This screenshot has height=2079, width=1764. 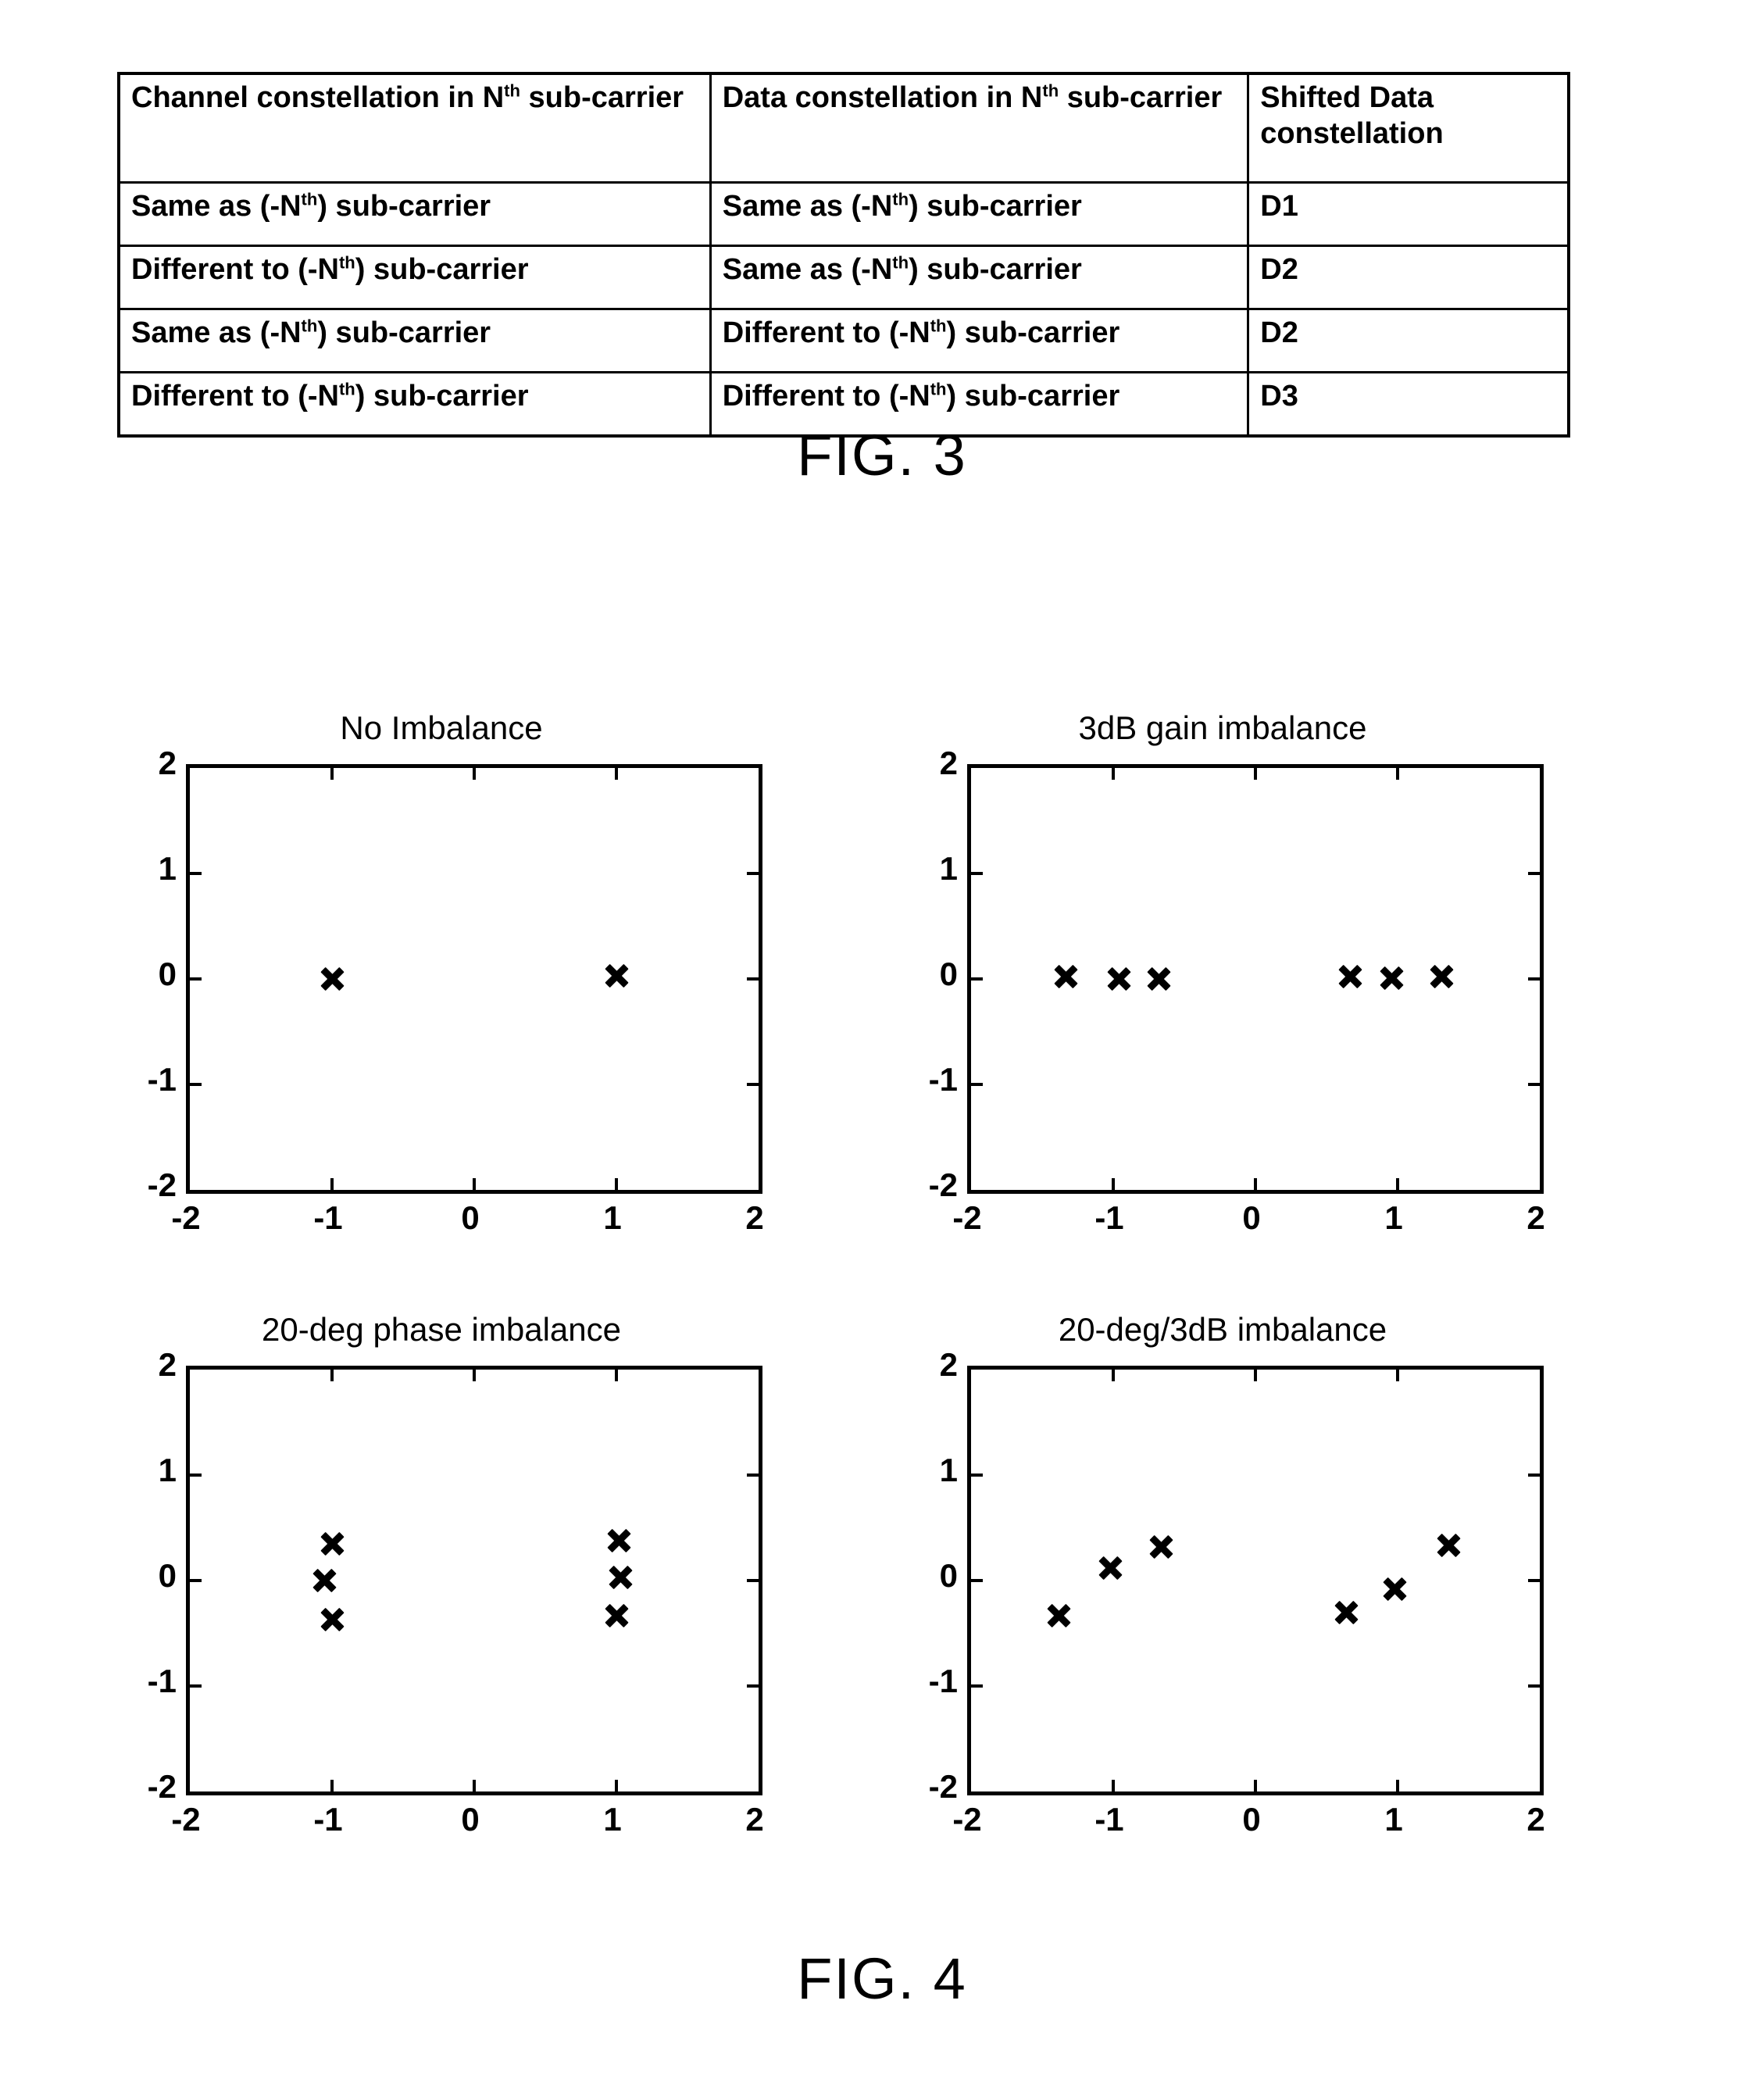 I want to click on cell-data-constellation: Different to (-Nth) sub-carrier, so click(x=979, y=341).